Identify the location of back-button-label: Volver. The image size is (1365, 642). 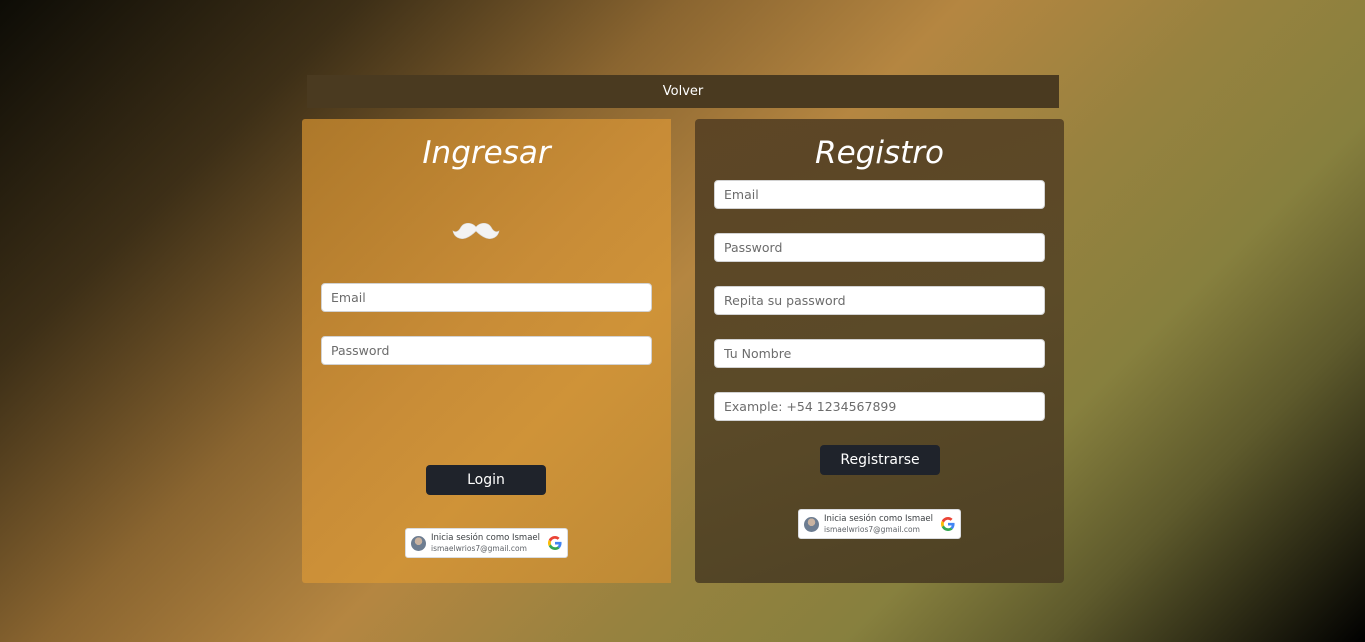
(683, 91).